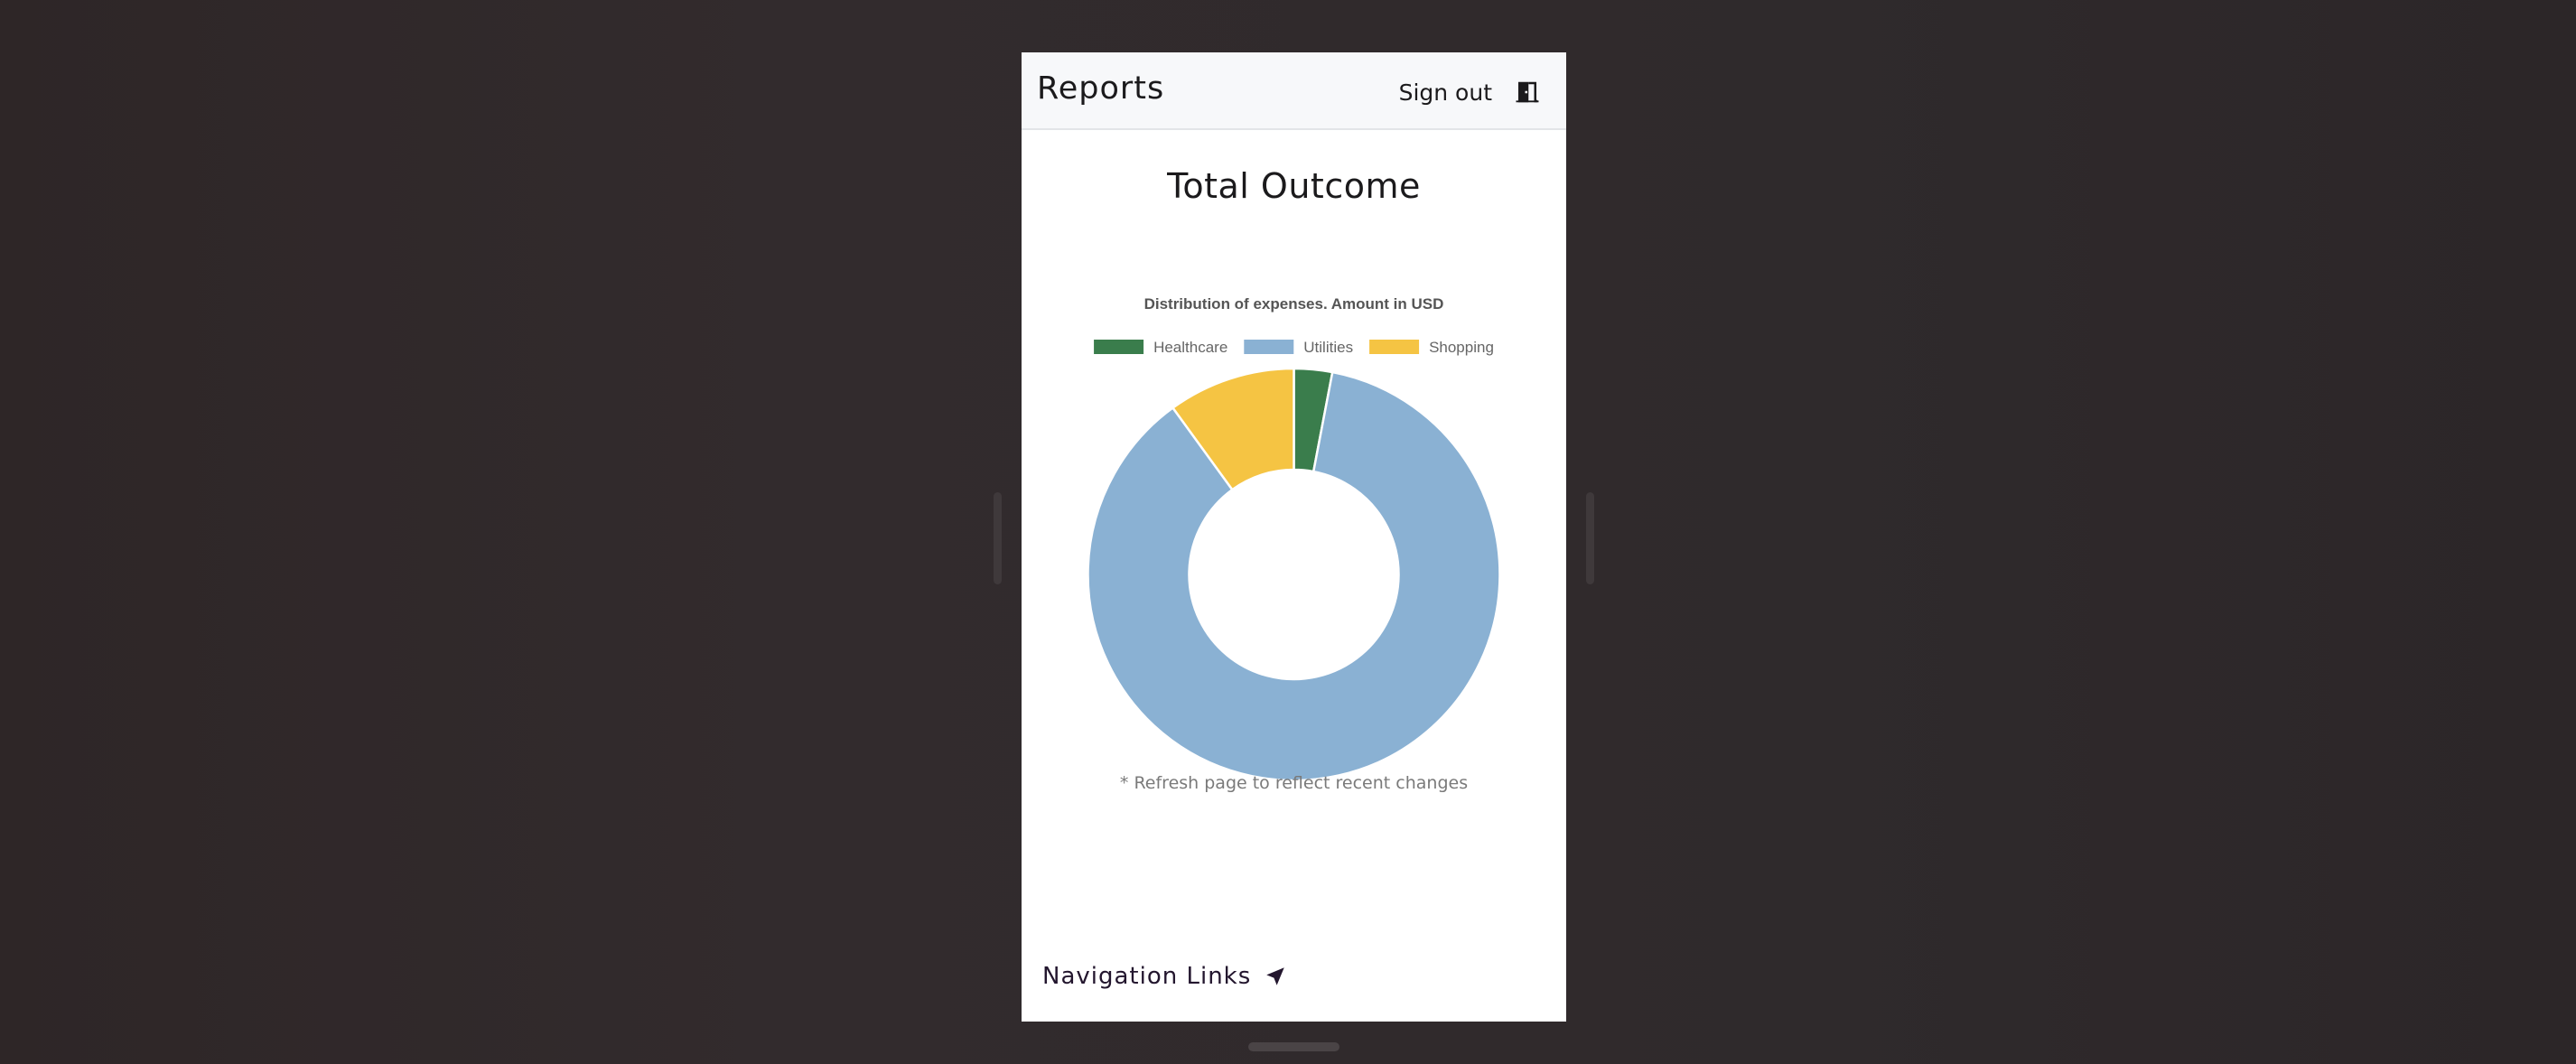 The height and width of the screenshot is (1064, 2576). What do you see at coordinates (1527, 92) in the screenshot?
I see `door-exit-icon` at bounding box center [1527, 92].